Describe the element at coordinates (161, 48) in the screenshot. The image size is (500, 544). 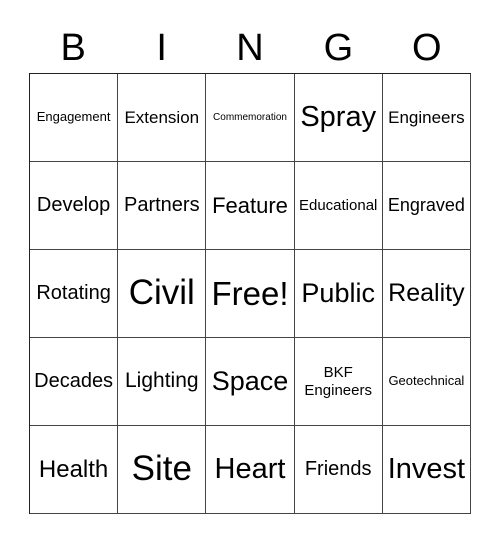
I see `header-letter-i: I` at that location.